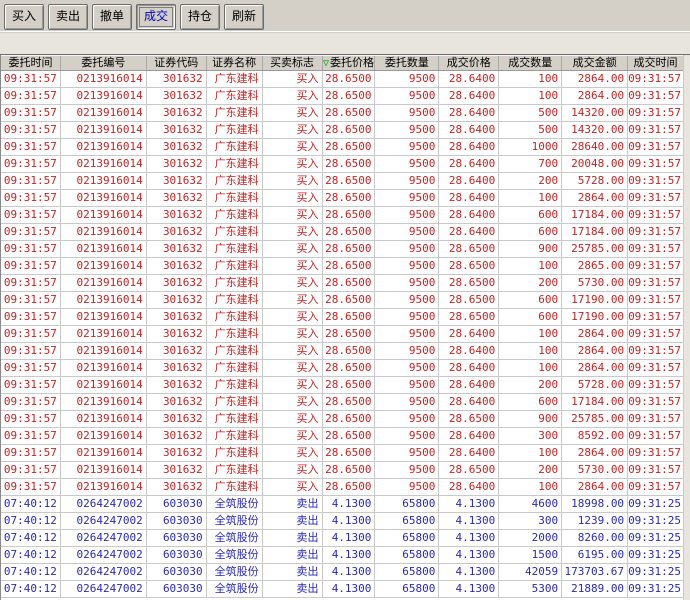 Image resolution: width=690 pixels, height=600 pixels. I want to click on column-header-order-price: ▽委托价格, so click(349, 63).